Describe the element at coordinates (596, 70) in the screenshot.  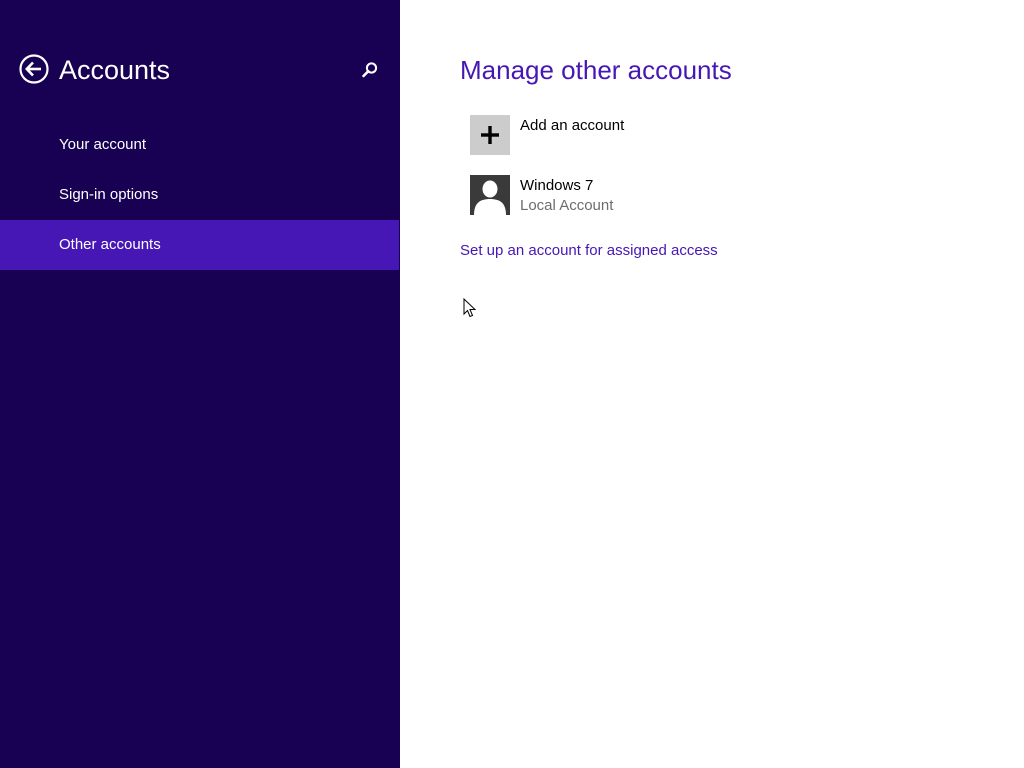
I see `page-title: Manage other accounts` at that location.